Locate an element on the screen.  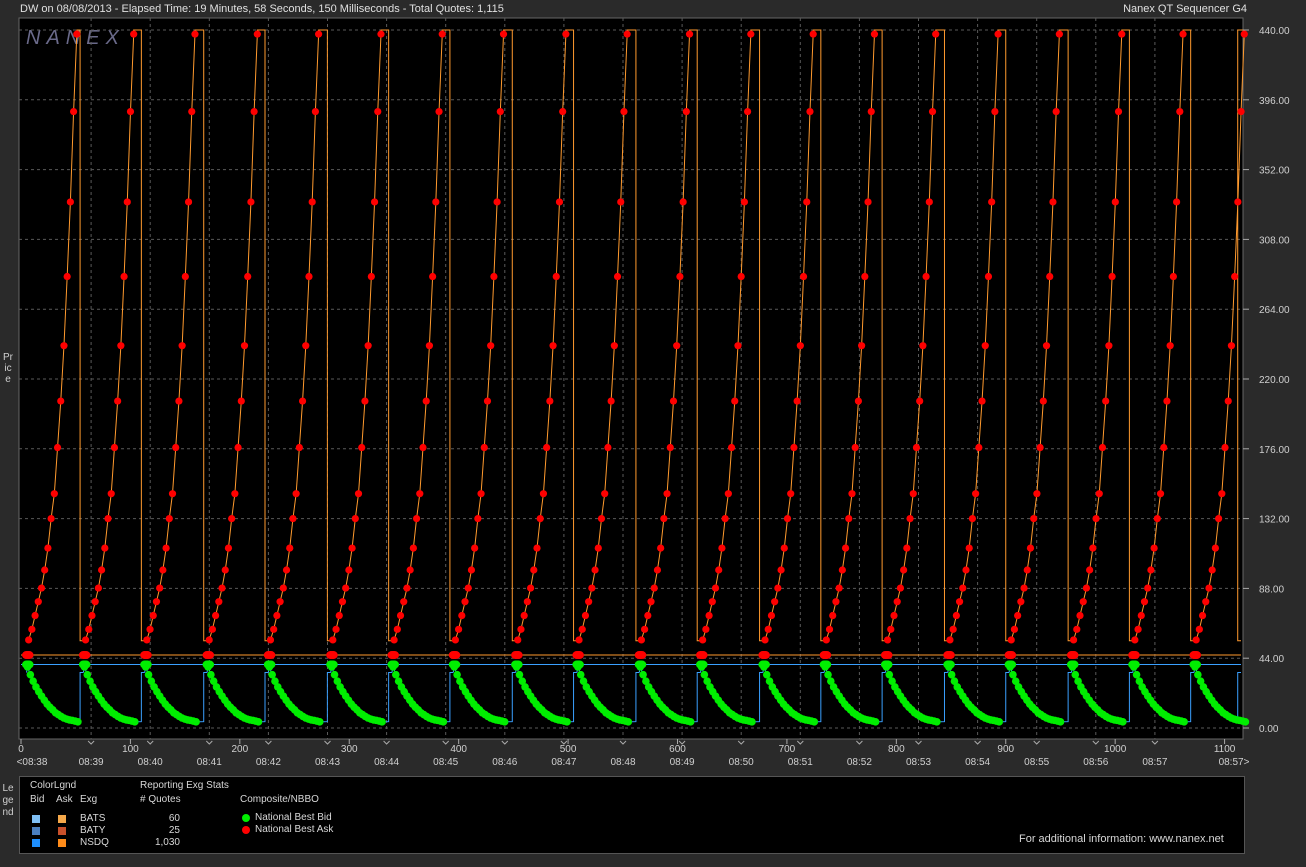
ask-hold-point is located at coordinates (210, 655).